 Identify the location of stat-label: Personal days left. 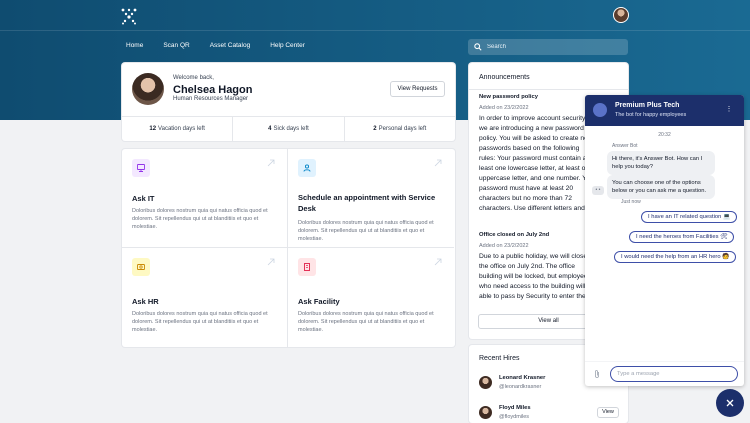
(402, 129).